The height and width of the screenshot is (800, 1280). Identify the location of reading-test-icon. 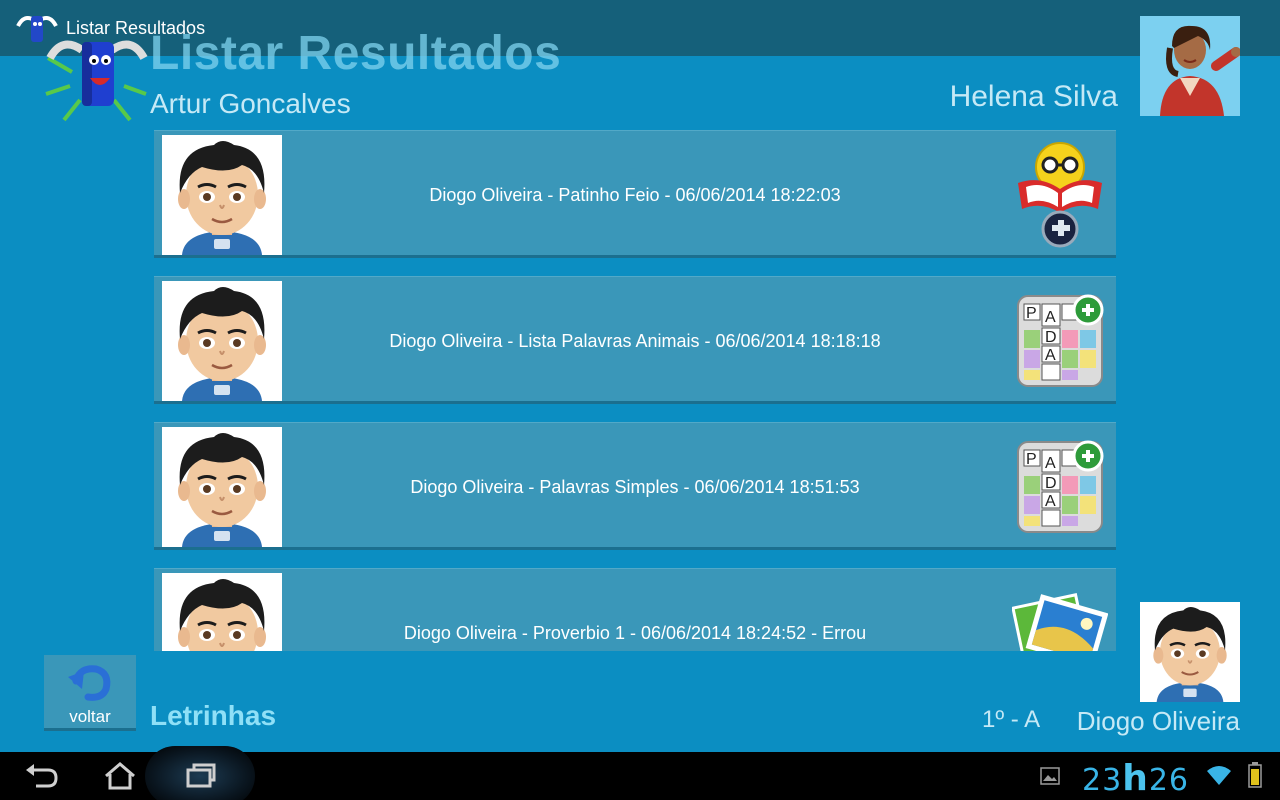
(1060, 195).